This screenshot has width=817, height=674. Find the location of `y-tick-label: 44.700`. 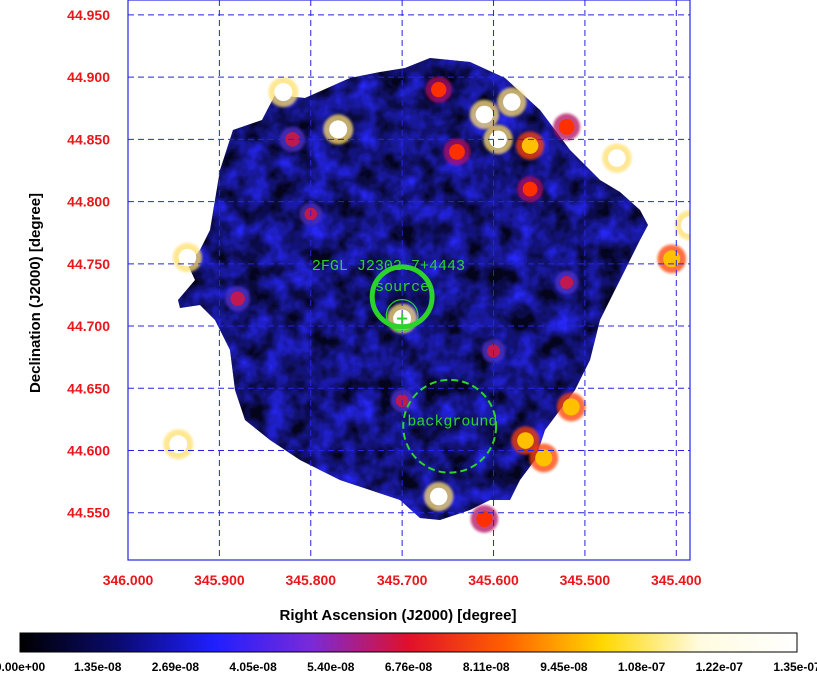

y-tick-label: 44.700 is located at coordinates (88, 326).